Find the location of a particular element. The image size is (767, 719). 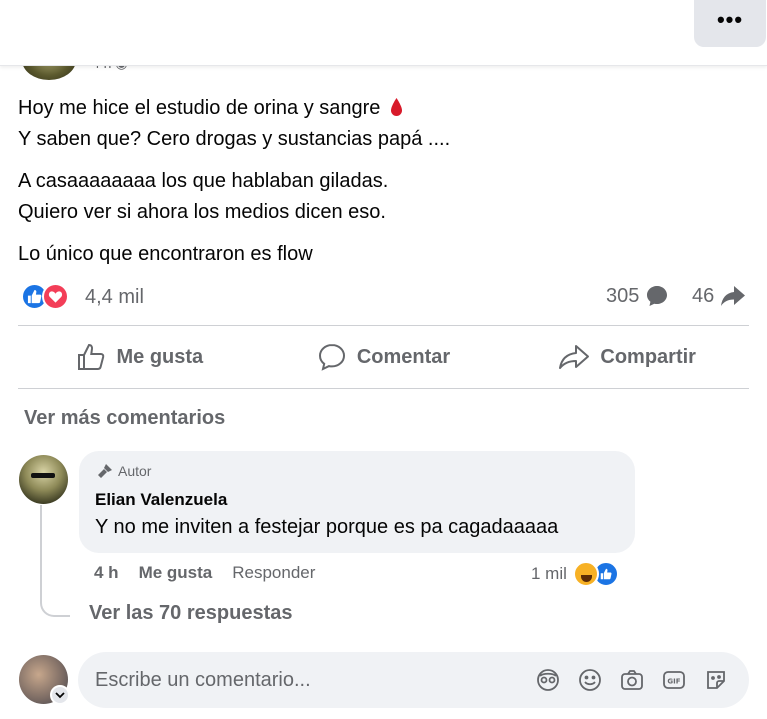

stats-divider is located at coordinates (383, 325).